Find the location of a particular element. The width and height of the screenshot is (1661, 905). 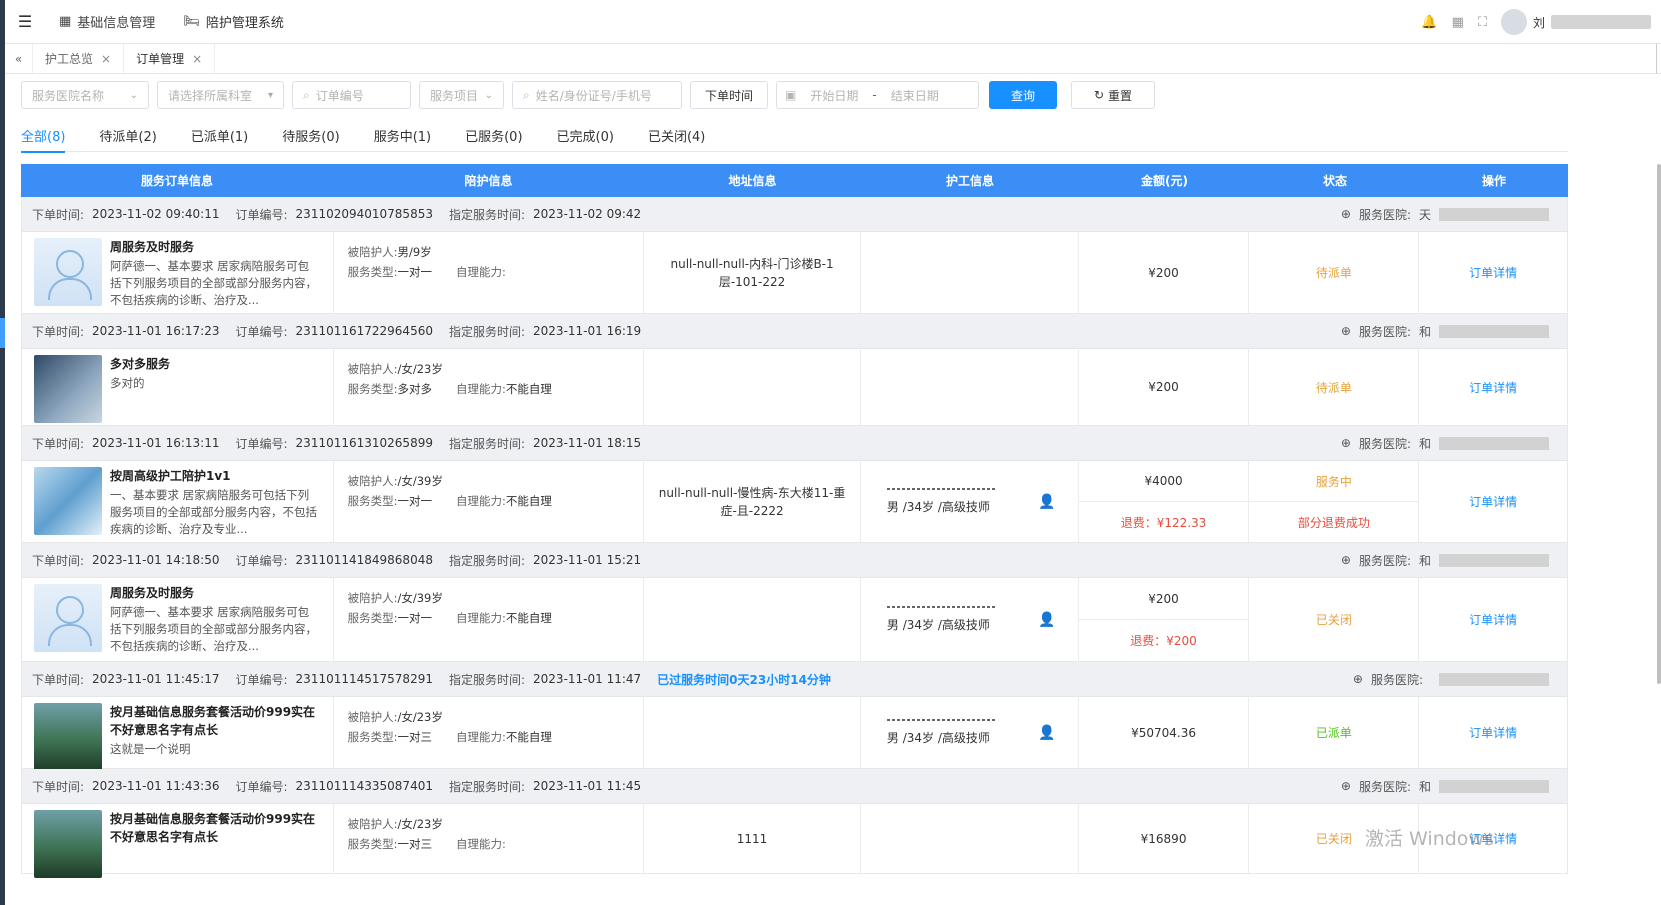

tabs-divider is located at coordinates (1656, 59).